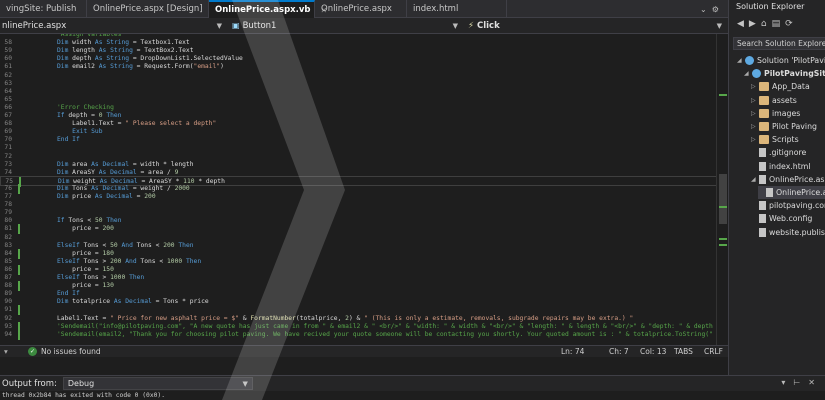 The image size is (825, 400). Describe the element at coordinates (770, 6) in the screenshot. I see `solution-explorer-title: Solution Explorer` at that location.